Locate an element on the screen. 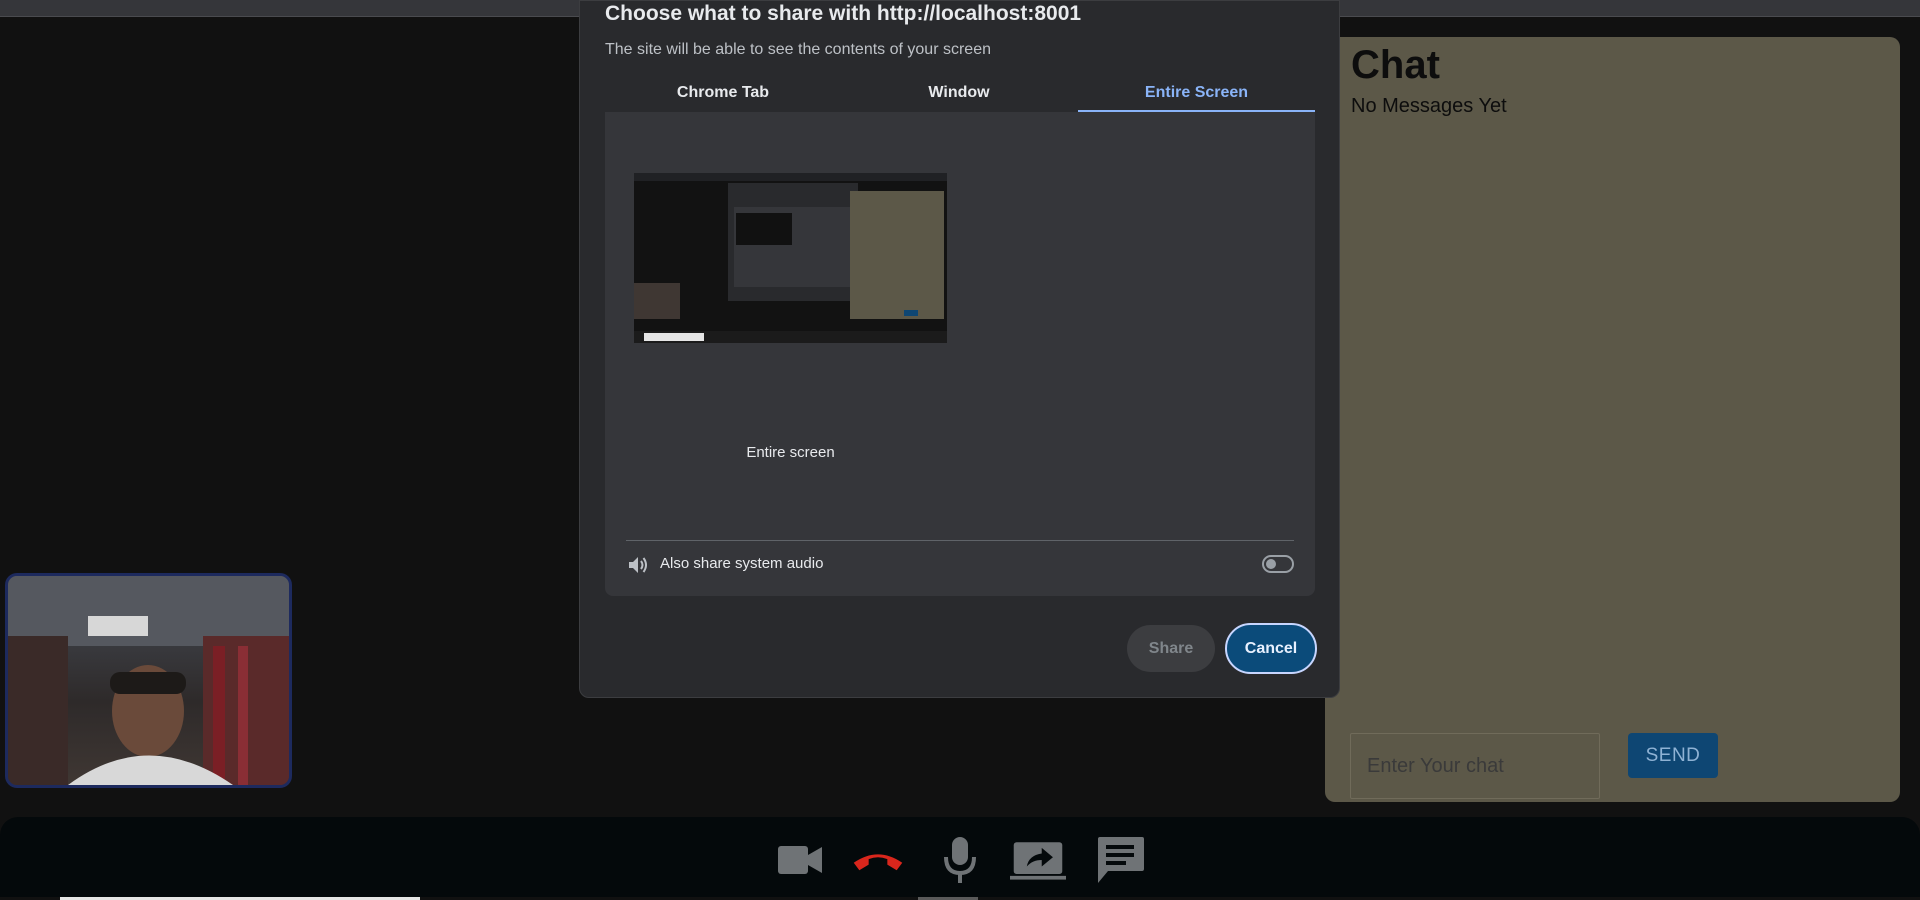 The height and width of the screenshot is (900, 1920). call-control-bar is located at coordinates (960, 857).